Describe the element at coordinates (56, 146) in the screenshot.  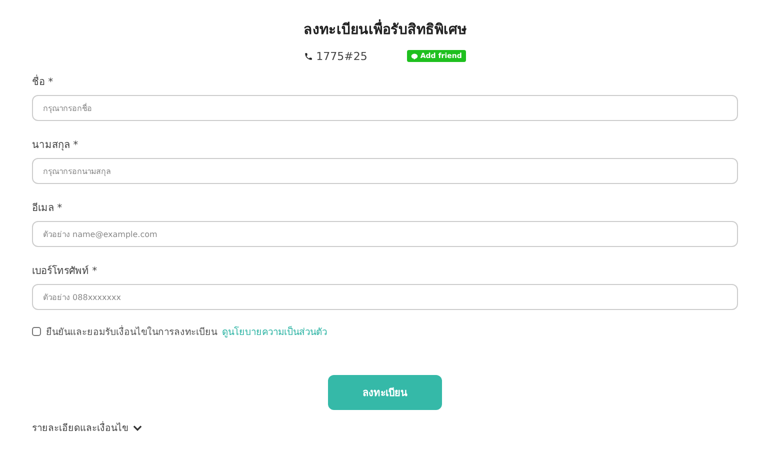
I see `field-label: นามสกุล *` at that location.